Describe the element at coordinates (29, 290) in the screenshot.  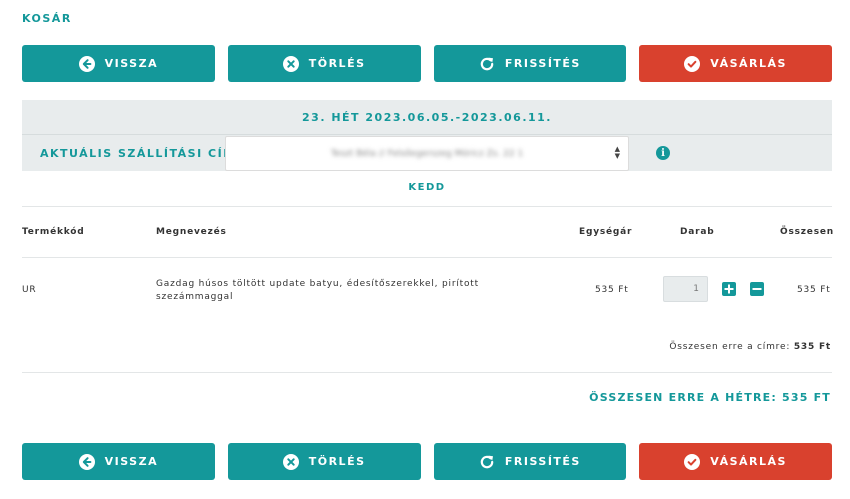
I see `cell-code: UR` at that location.